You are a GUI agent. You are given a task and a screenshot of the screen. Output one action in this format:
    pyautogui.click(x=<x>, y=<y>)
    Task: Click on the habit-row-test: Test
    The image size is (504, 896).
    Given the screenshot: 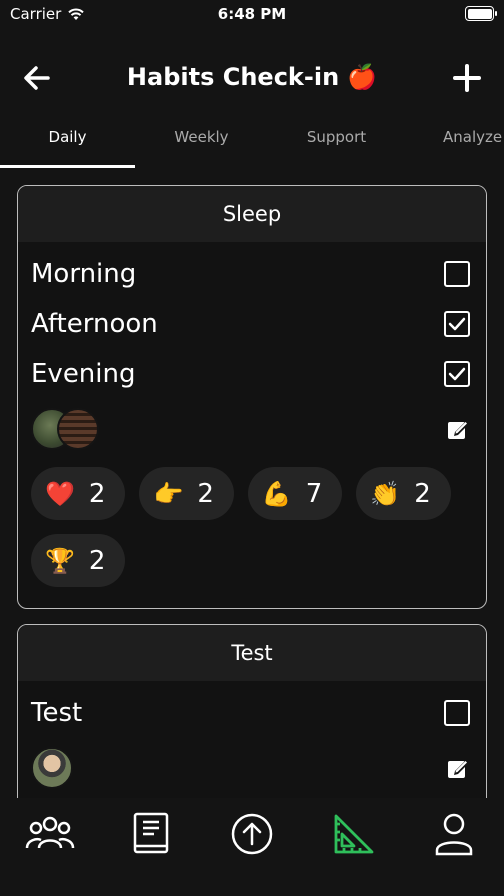 What is the action you would take?
    pyautogui.click(x=252, y=713)
    